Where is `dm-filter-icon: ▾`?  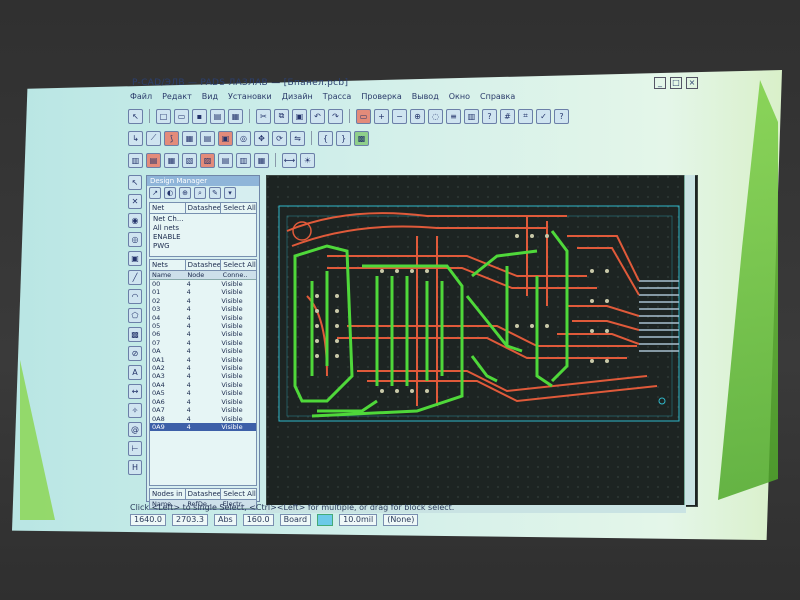
dm-filter-icon: ▾ is located at coordinates (230, 193).